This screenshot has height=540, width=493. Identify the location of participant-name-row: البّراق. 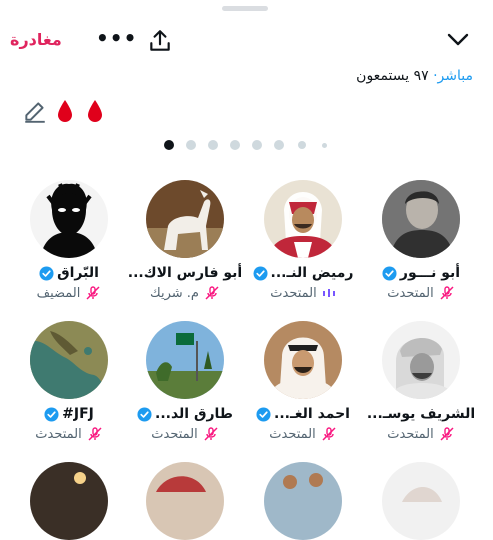
(69, 273).